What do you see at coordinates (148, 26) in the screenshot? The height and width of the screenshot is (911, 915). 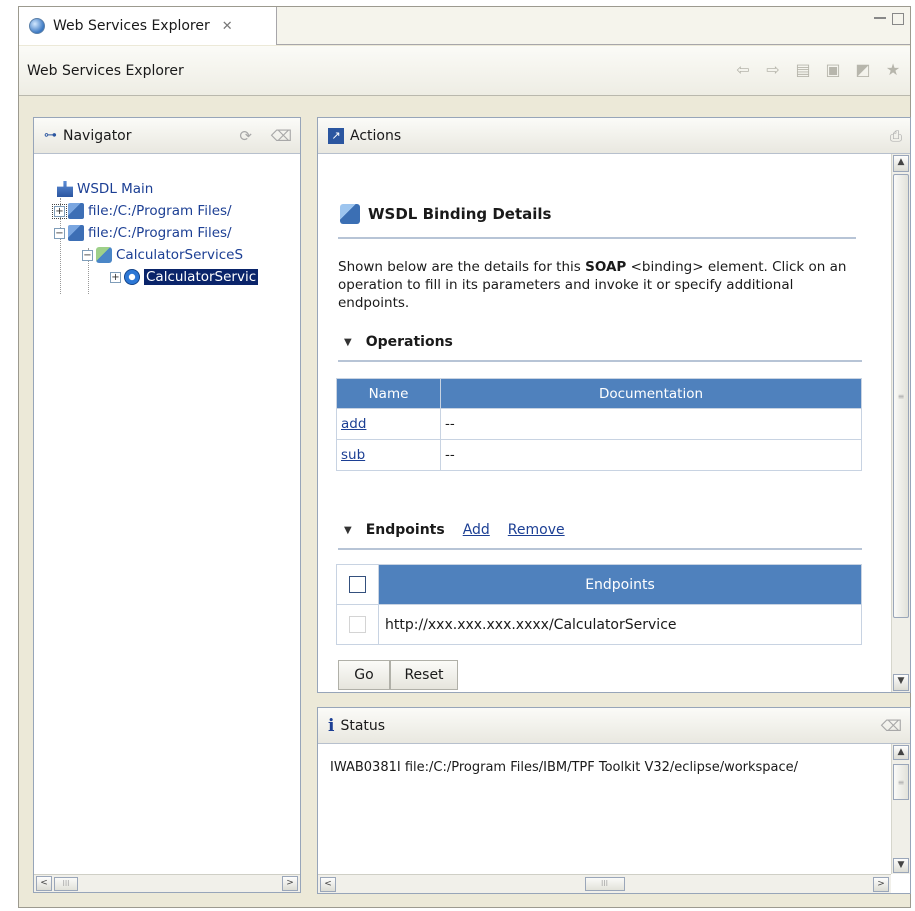 I see `tab-web-services-explorer: Web Services Explorer ✕` at bounding box center [148, 26].